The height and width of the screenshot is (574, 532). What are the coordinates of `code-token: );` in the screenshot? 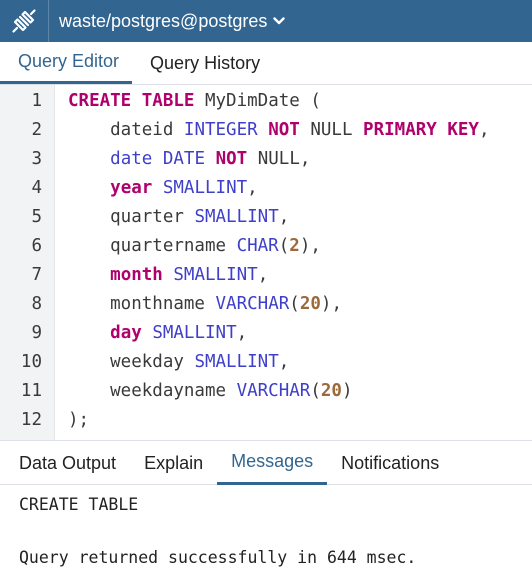 It's located at (79, 420).